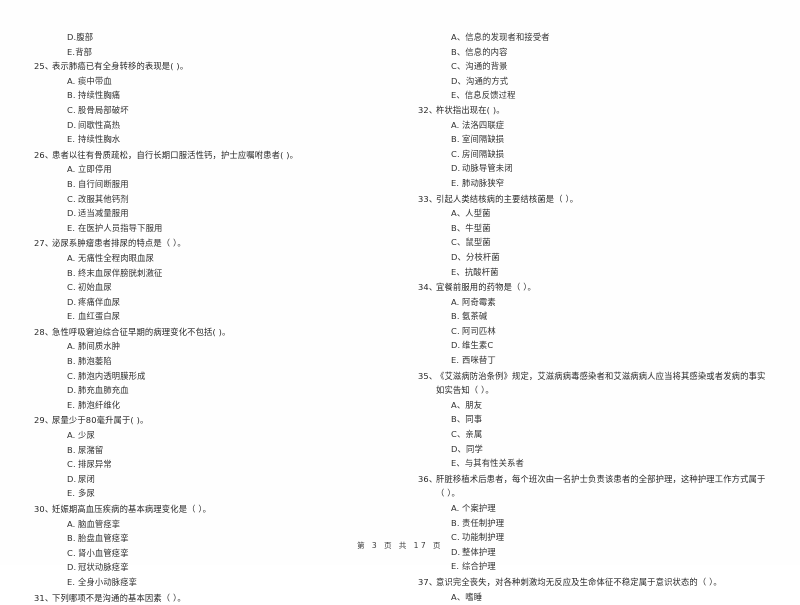 The height and width of the screenshot is (605, 800). Describe the element at coordinates (458, 213) in the screenshot. I see `option-label: A、` at that location.